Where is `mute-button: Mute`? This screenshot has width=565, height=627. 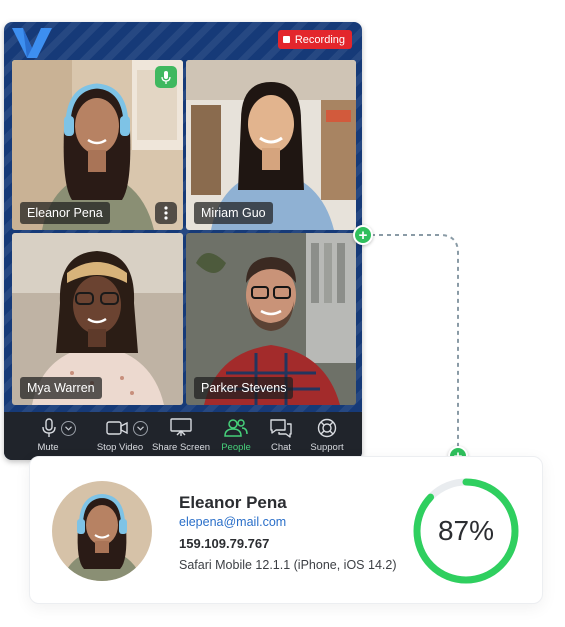
mute-button: Mute is located at coordinates (59, 436).